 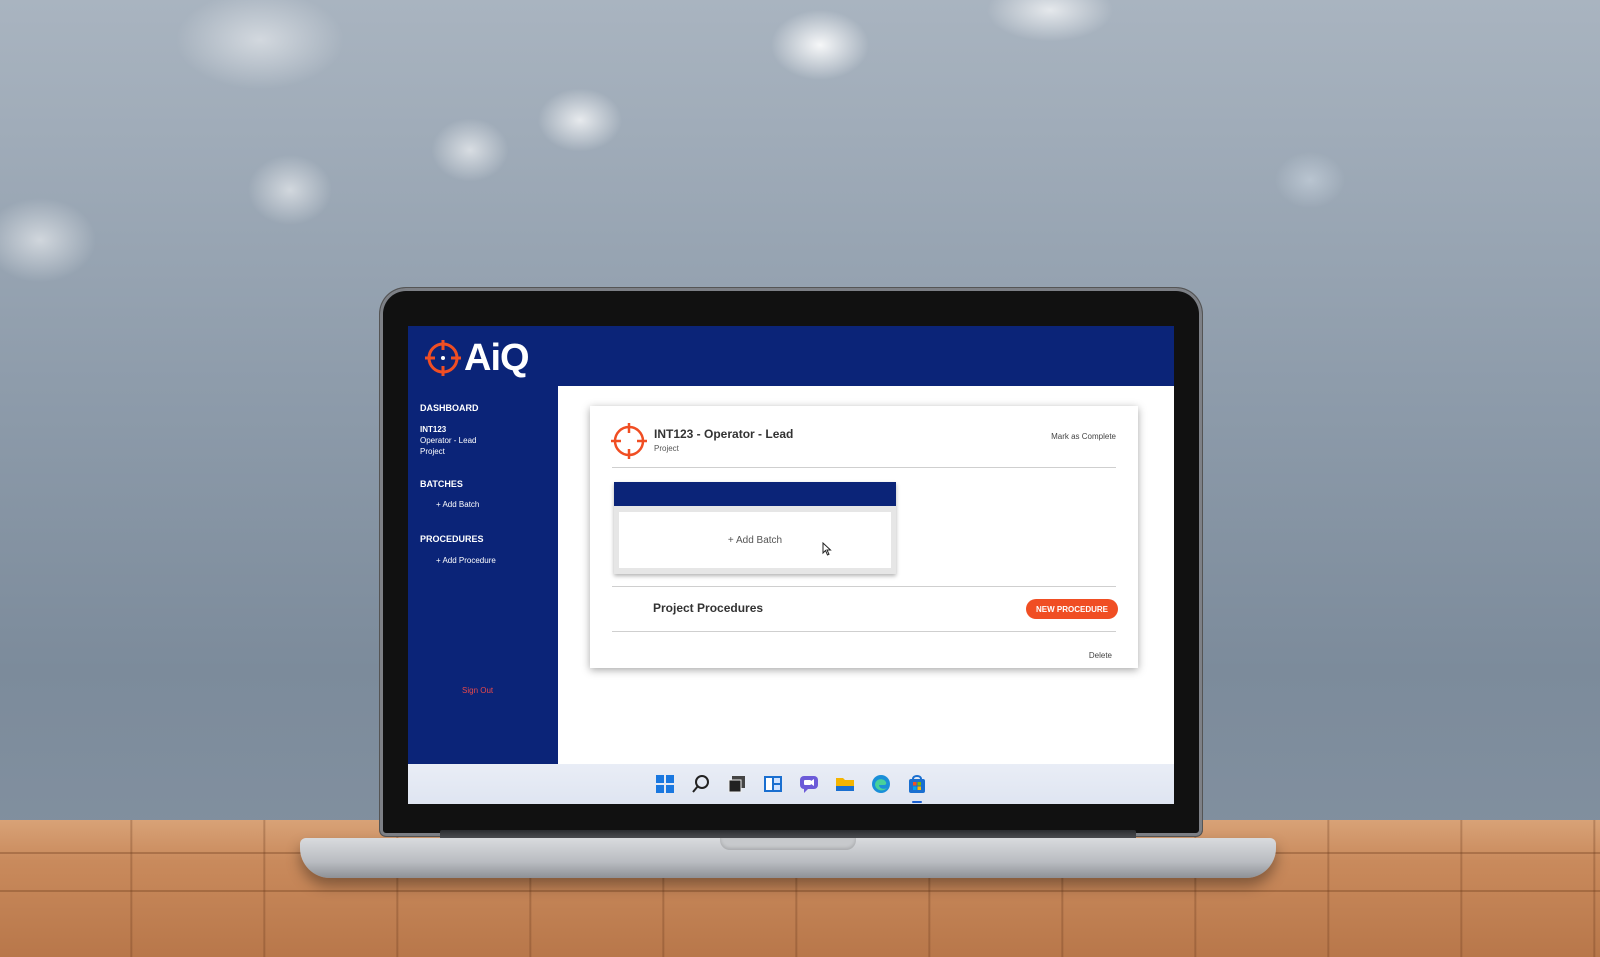 I want to click on logo-text: AiQ, so click(x=497, y=358).